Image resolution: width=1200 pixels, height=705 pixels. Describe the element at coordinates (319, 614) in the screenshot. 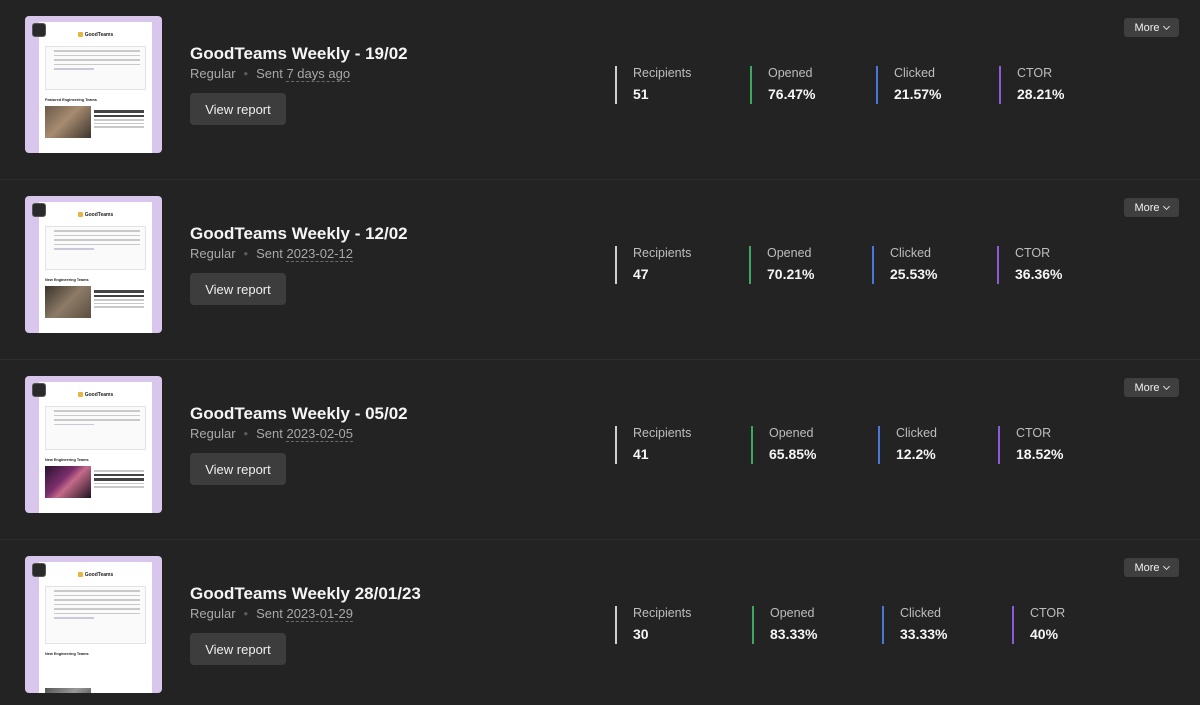

I see `sent-date: 2023-01-29` at that location.